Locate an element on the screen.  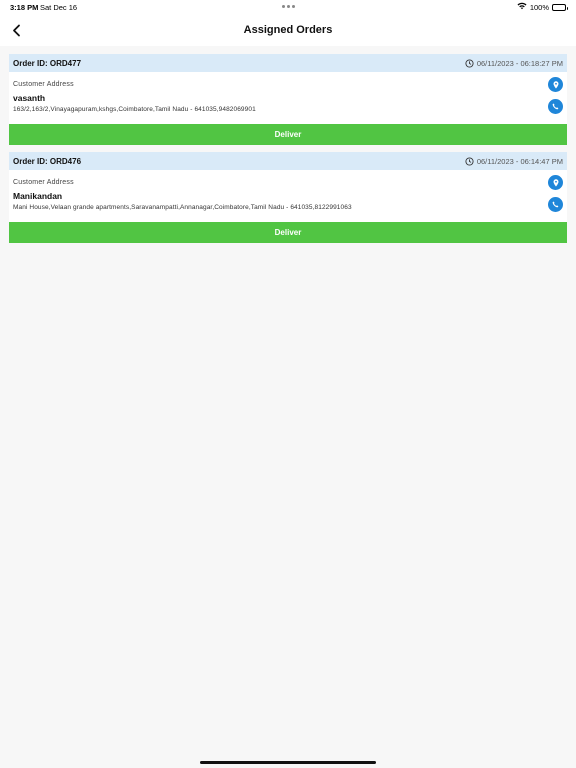
home-indicator is located at coordinates (288, 762).